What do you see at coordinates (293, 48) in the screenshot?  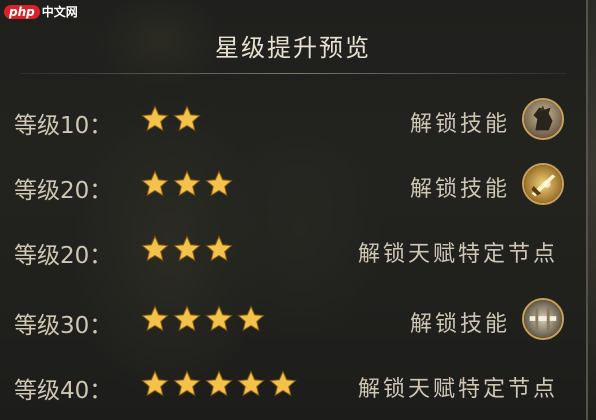 I see `panel-title: 星级提升预览` at bounding box center [293, 48].